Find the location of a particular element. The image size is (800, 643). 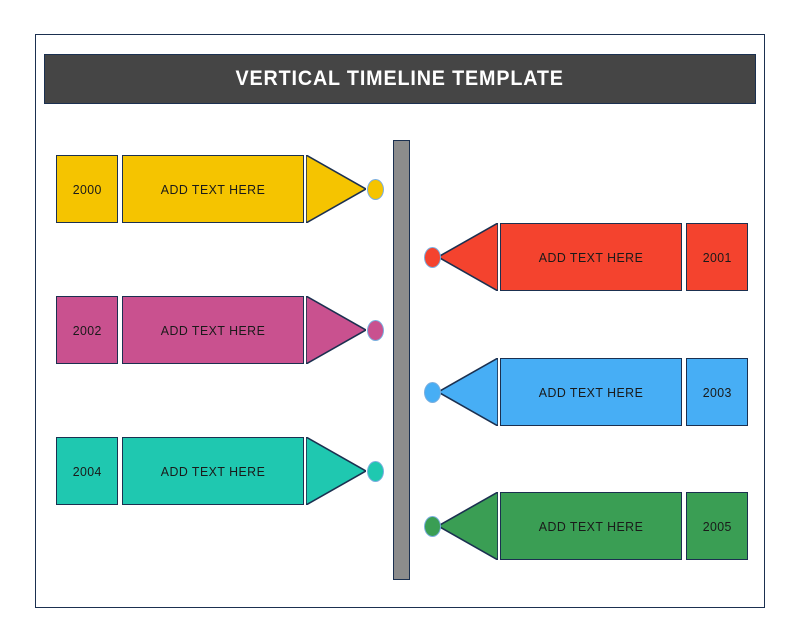

milestone-year-label: 2002 is located at coordinates (87, 330).